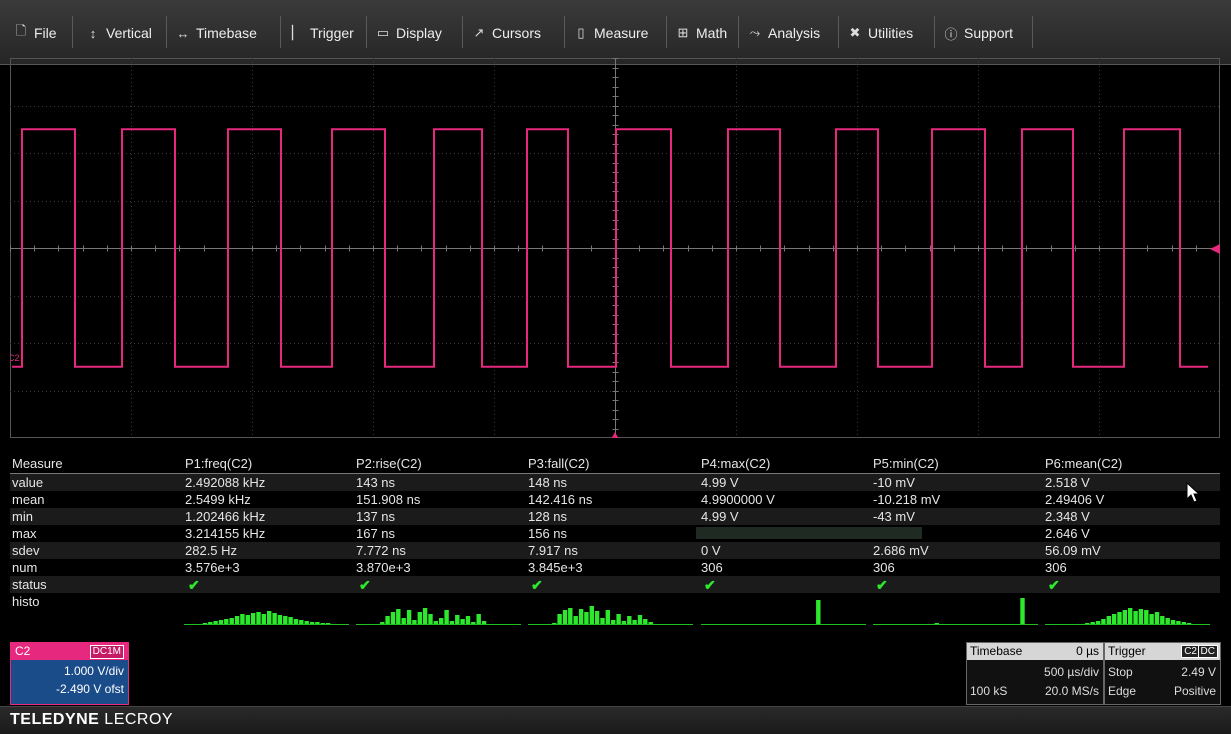  I want to click on p1-header: P1:freq(C2), so click(218, 463).